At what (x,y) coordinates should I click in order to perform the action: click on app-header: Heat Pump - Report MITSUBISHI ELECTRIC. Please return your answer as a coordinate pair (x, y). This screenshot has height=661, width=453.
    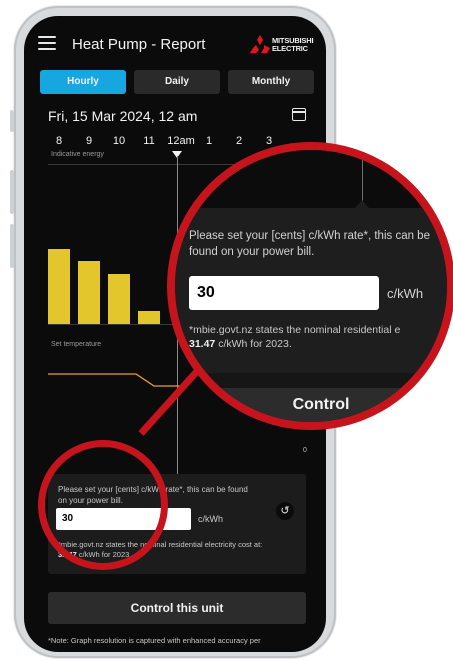
    Looking at the image, I should click on (175, 40).